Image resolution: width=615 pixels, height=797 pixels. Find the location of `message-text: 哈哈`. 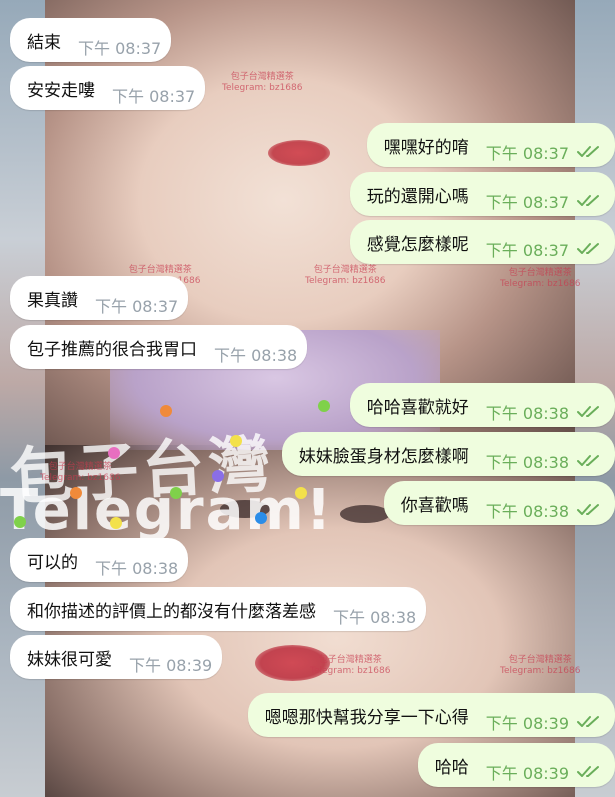

message-text: 哈哈 is located at coordinates (451, 767).